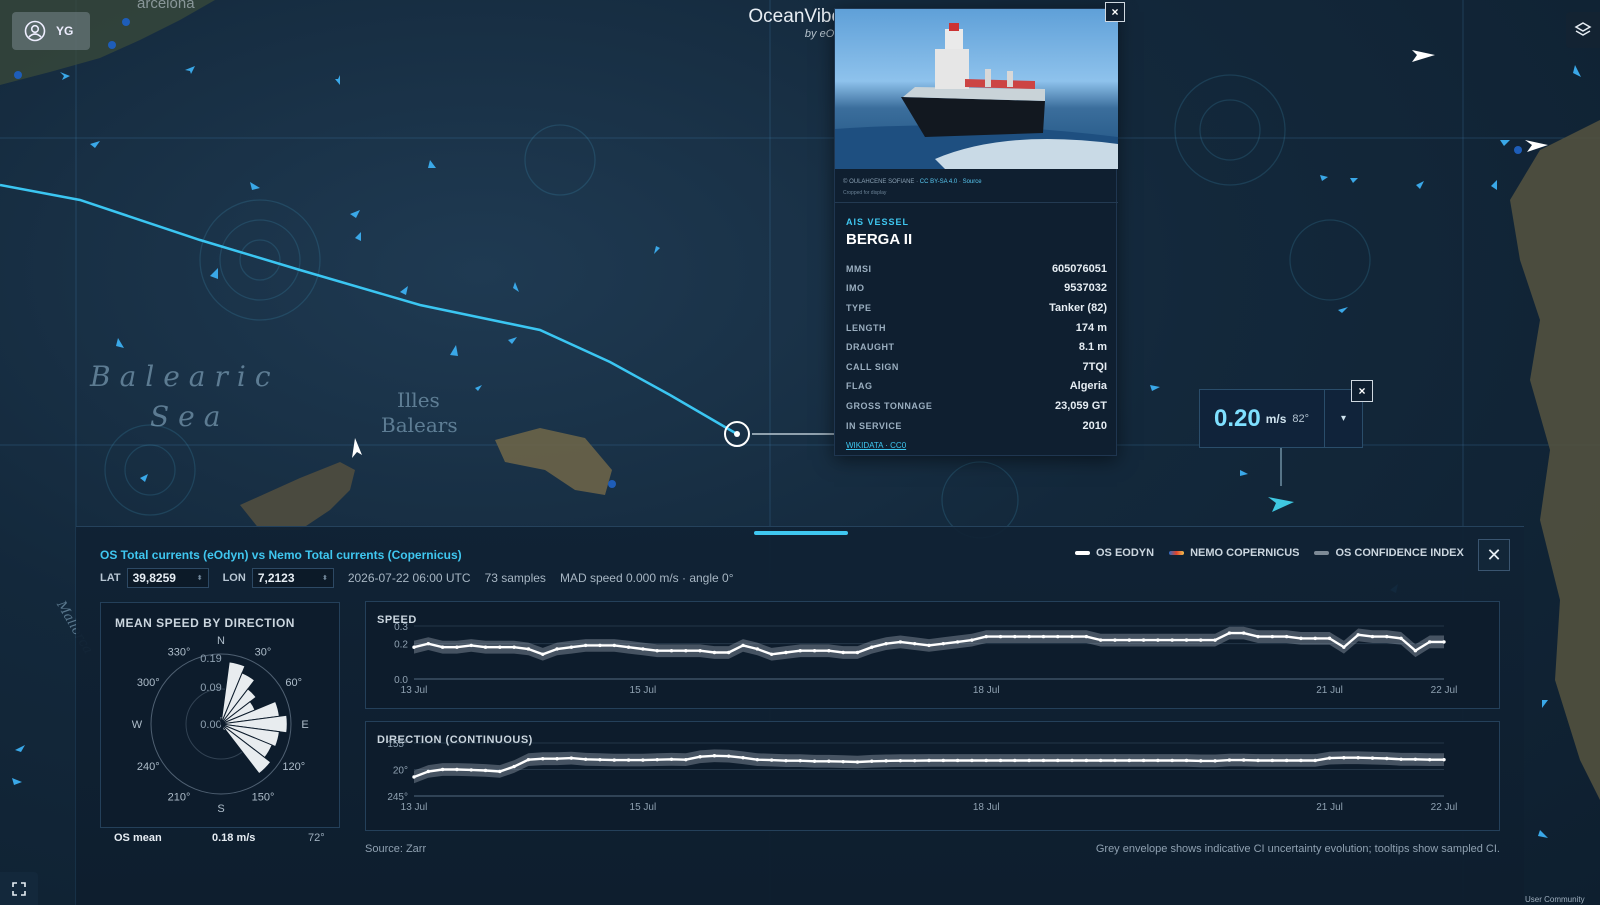  I want to click on panel-resize-handle, so click(801, 533).